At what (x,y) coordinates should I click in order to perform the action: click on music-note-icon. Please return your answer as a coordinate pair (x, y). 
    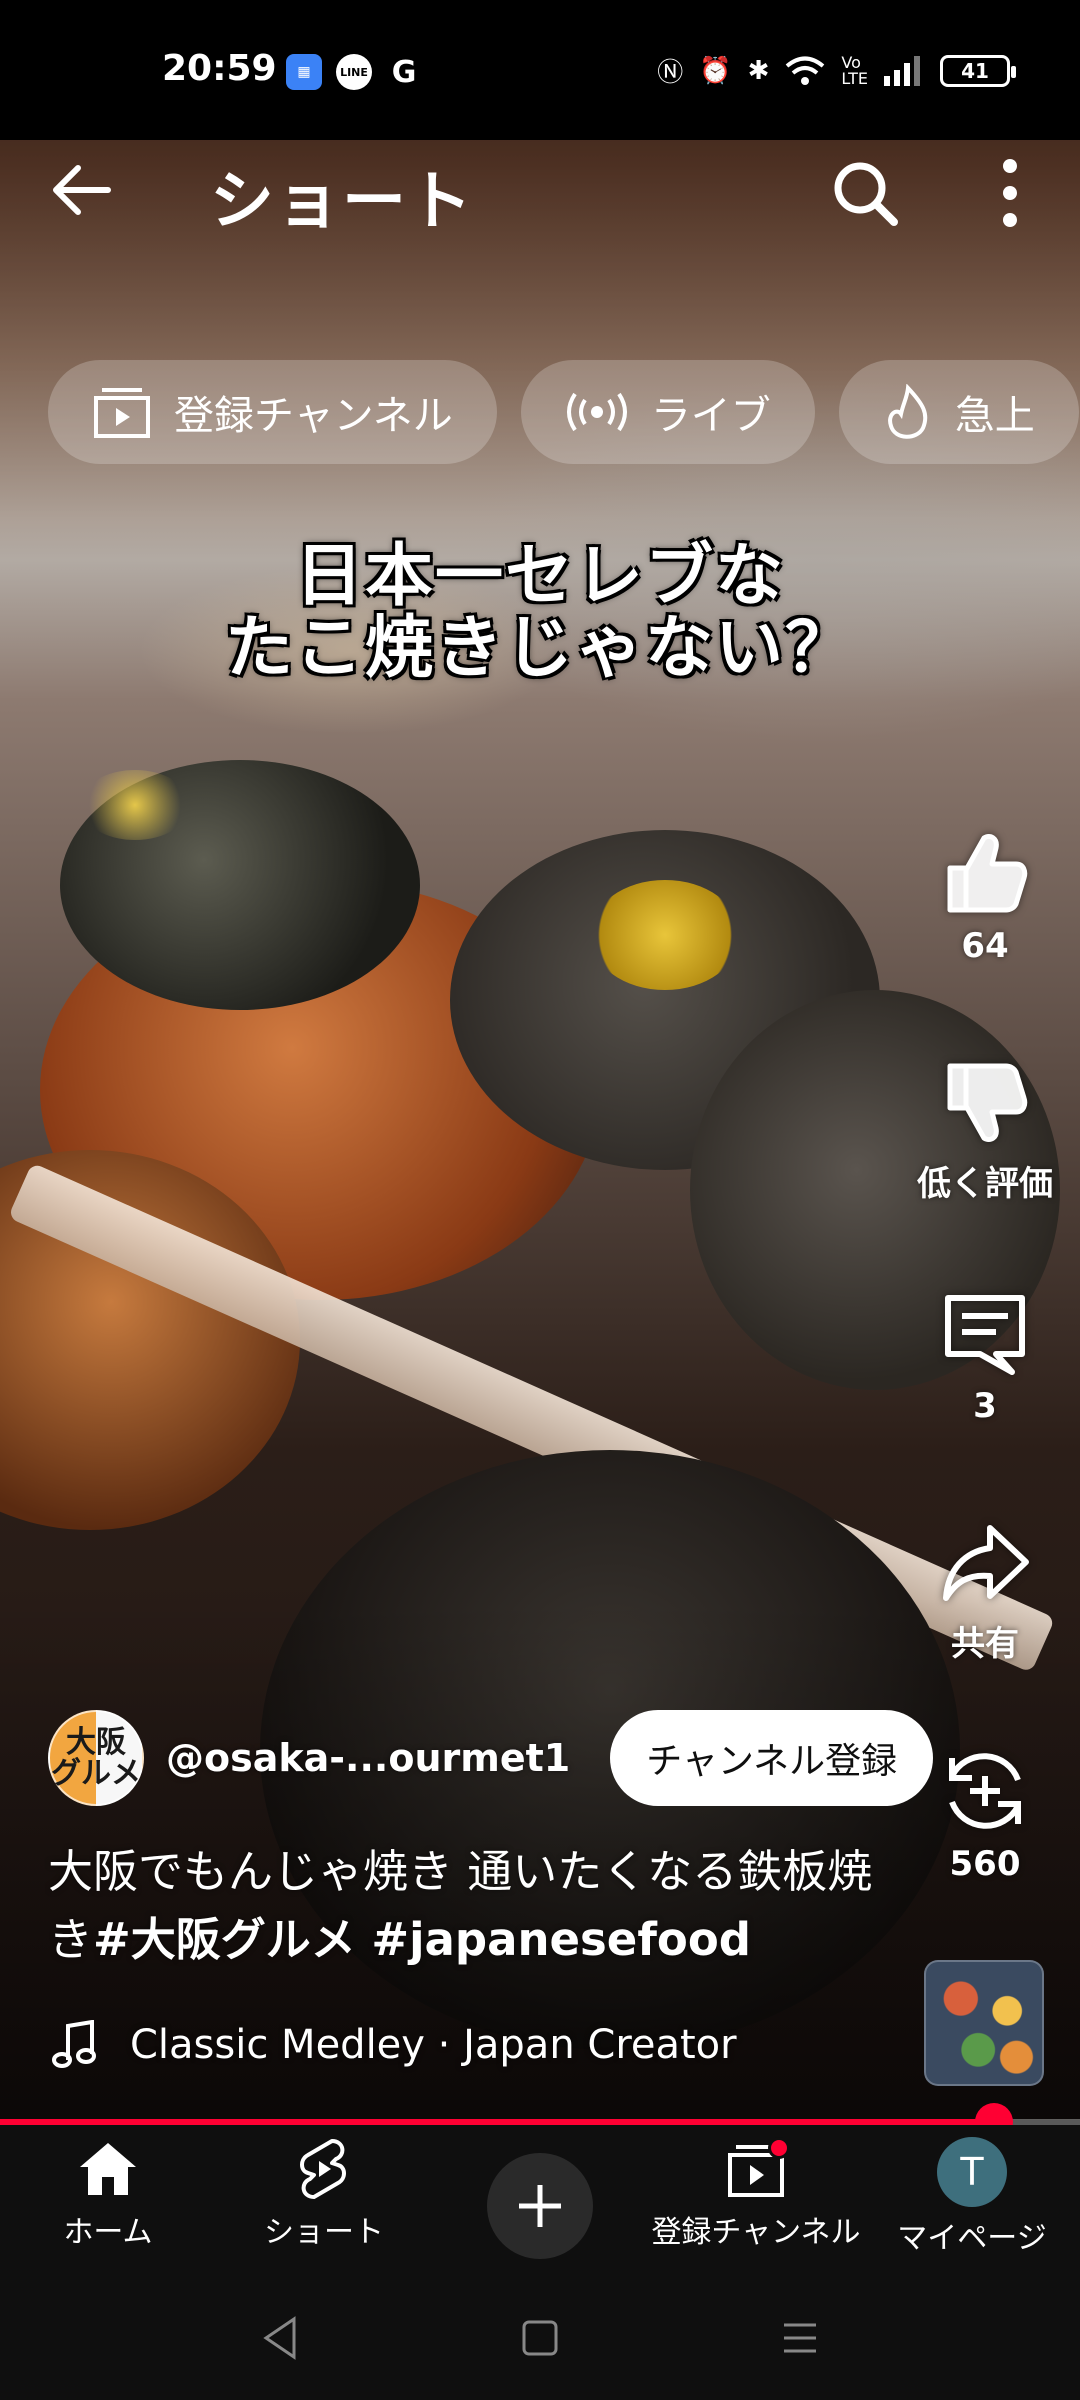
    Looking at the image, I should click on (74, 2044).